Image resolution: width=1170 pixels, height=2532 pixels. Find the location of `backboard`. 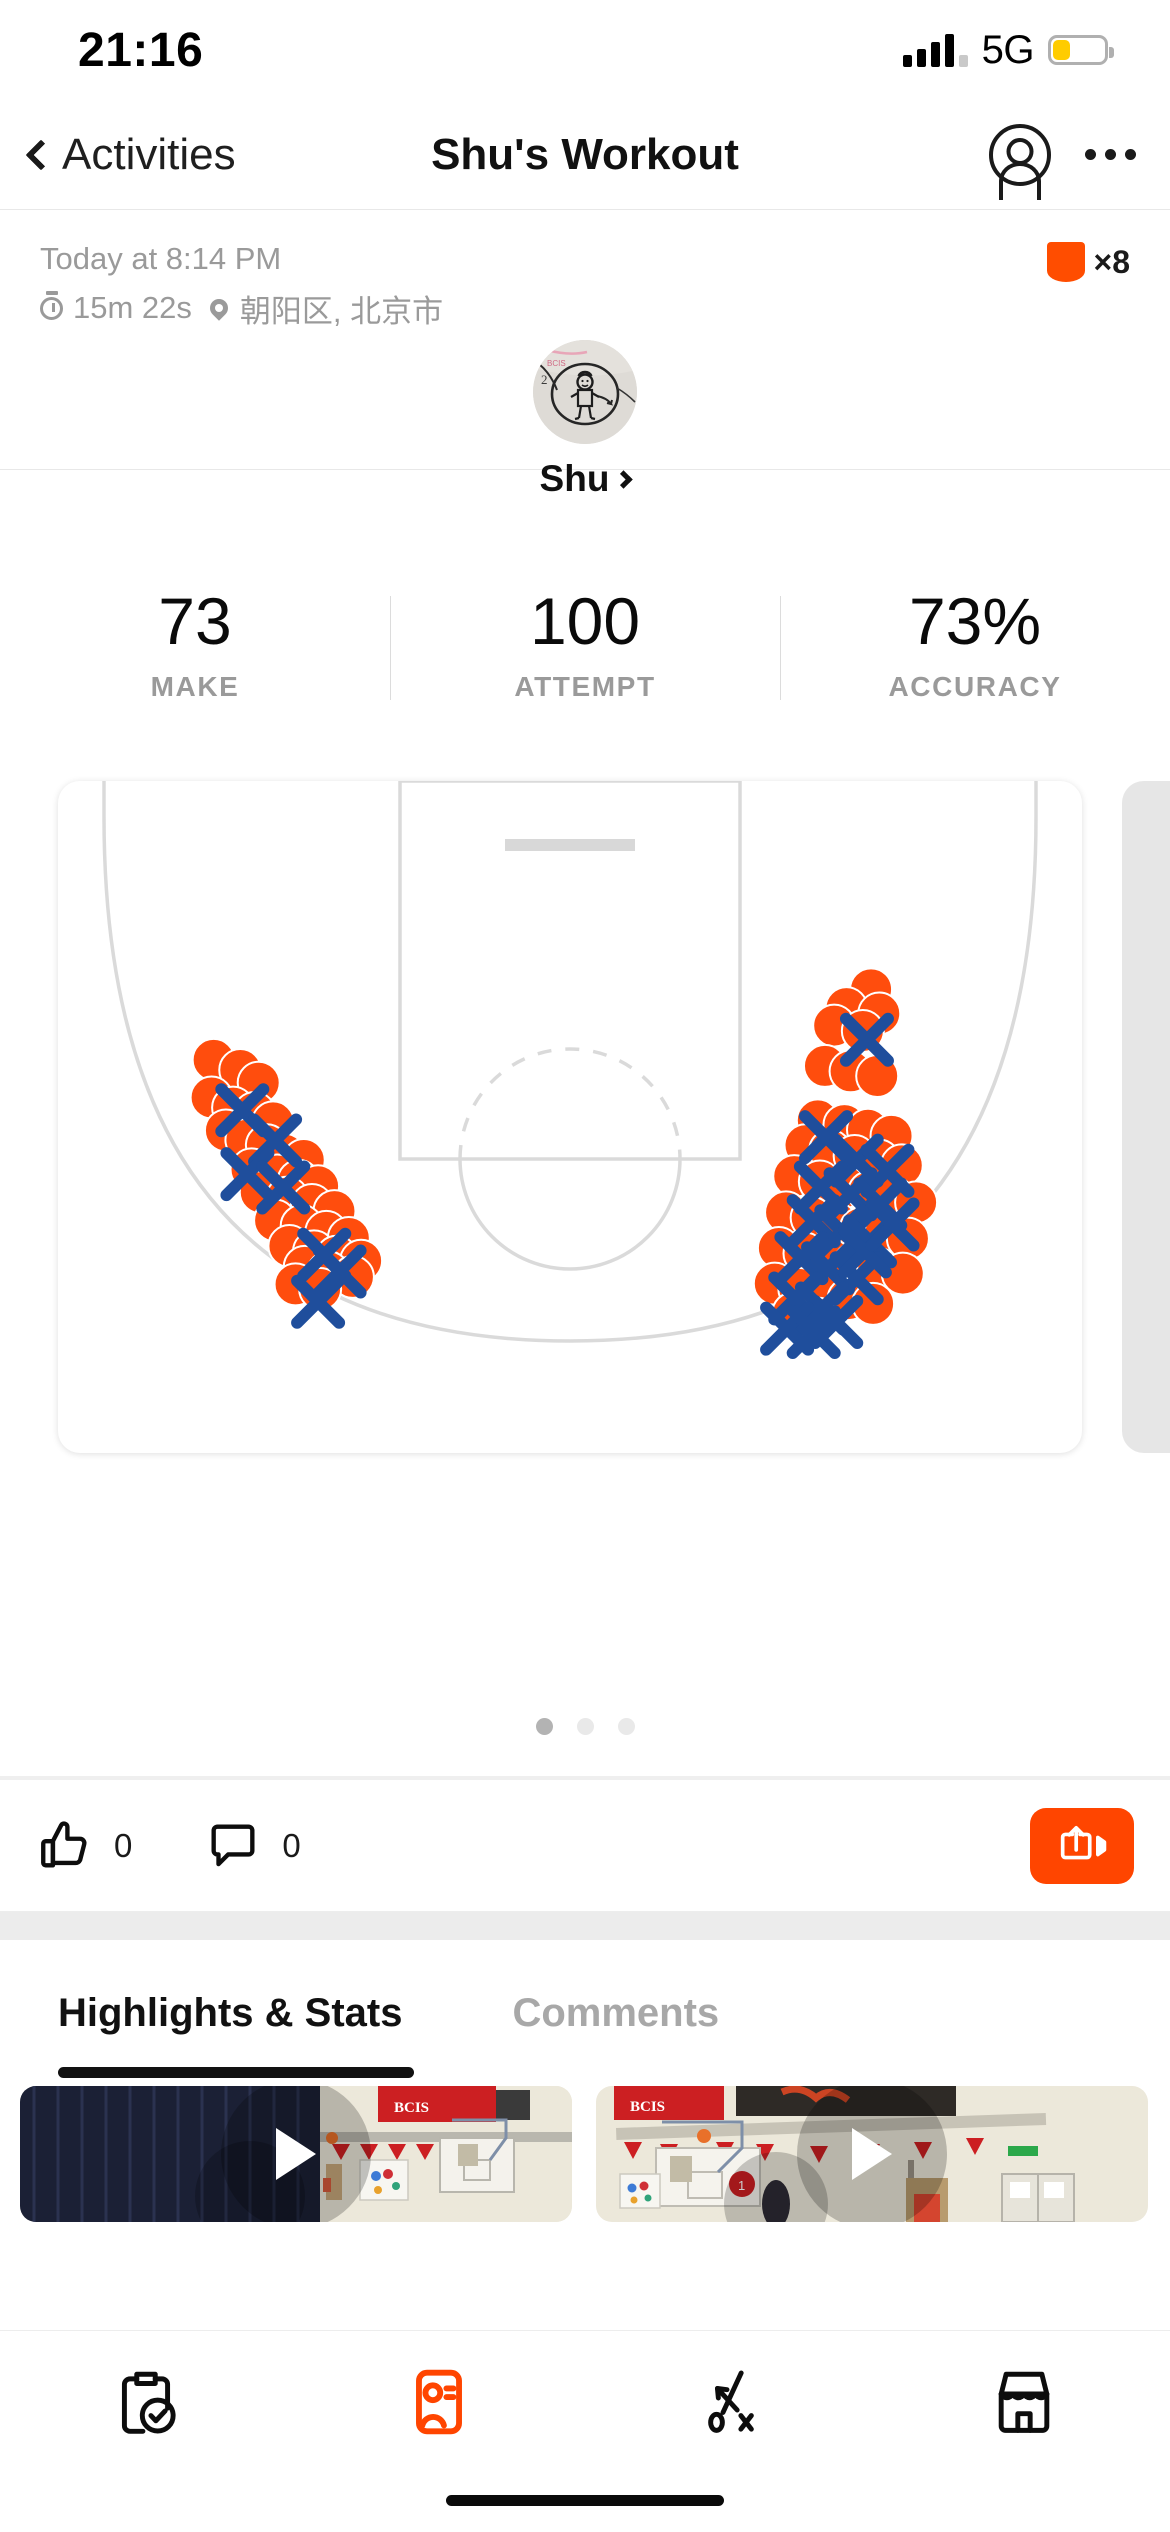

backboard is located at coordinates (570, 845).